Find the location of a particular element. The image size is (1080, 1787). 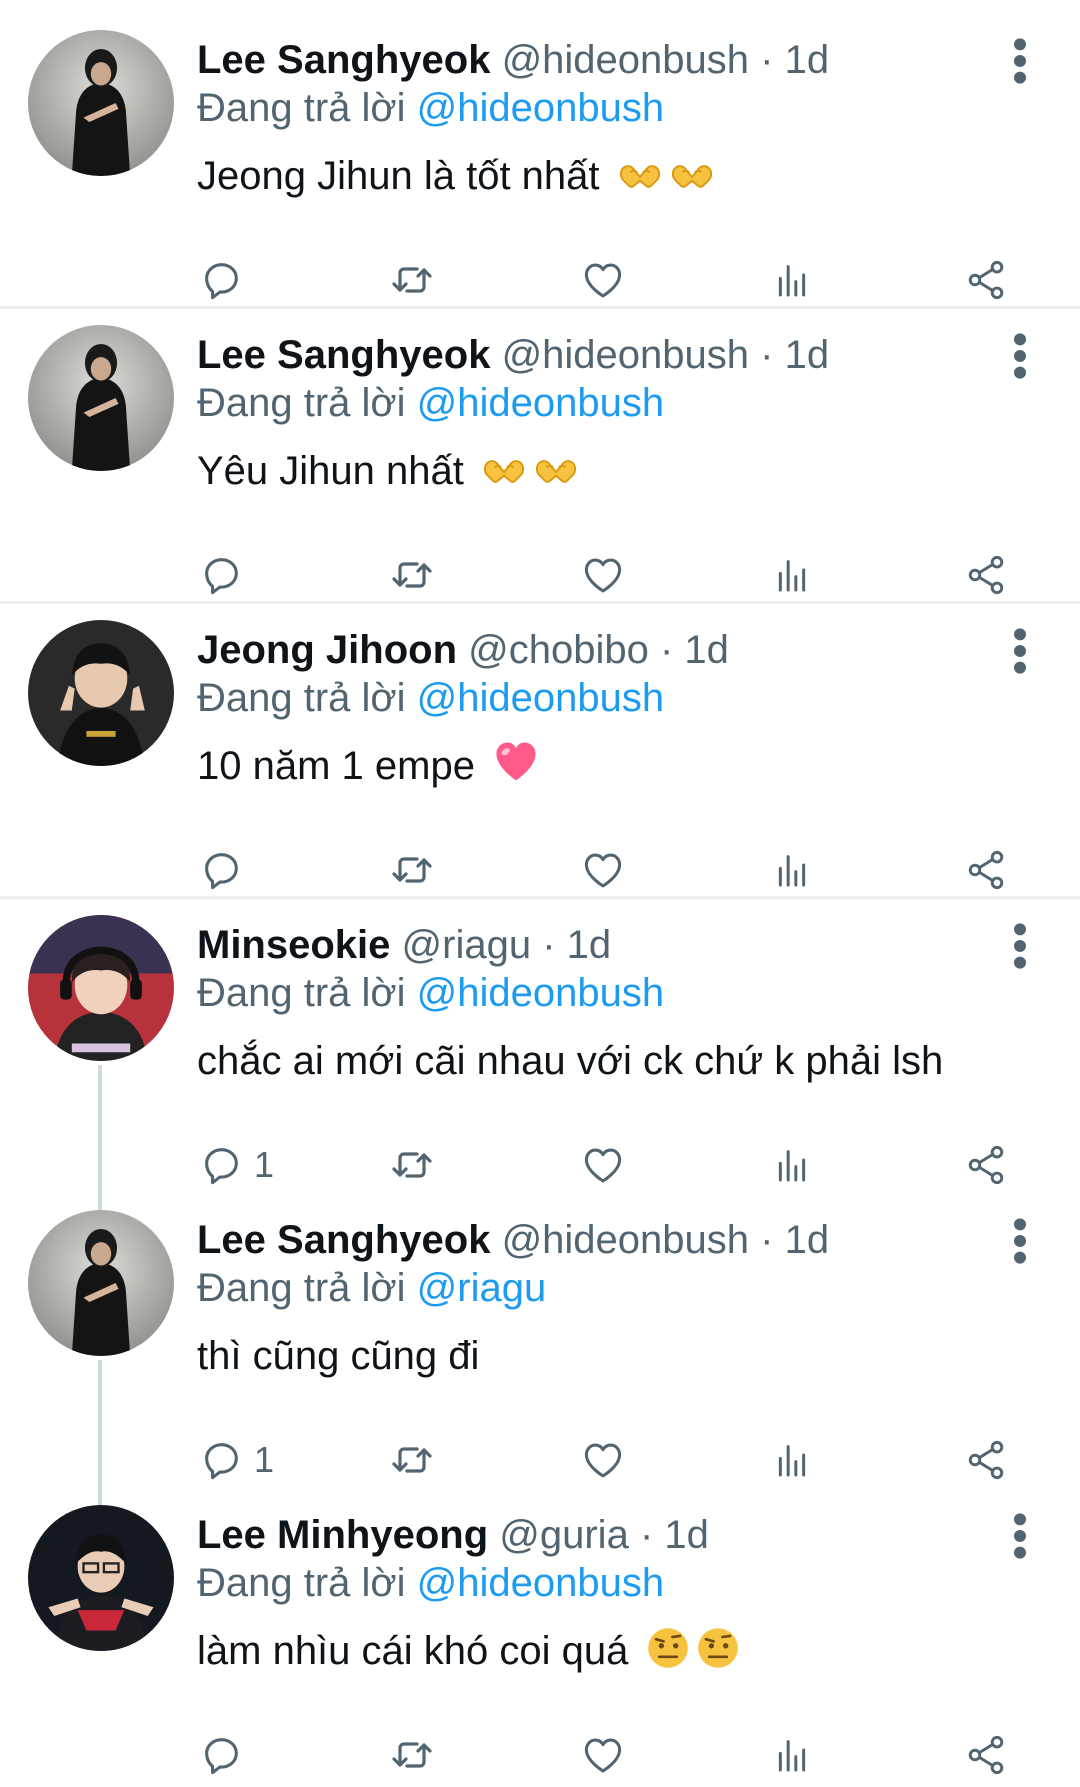

tweet-text-content: thì cũng cũng đi is located at coordinates (338, 1356).